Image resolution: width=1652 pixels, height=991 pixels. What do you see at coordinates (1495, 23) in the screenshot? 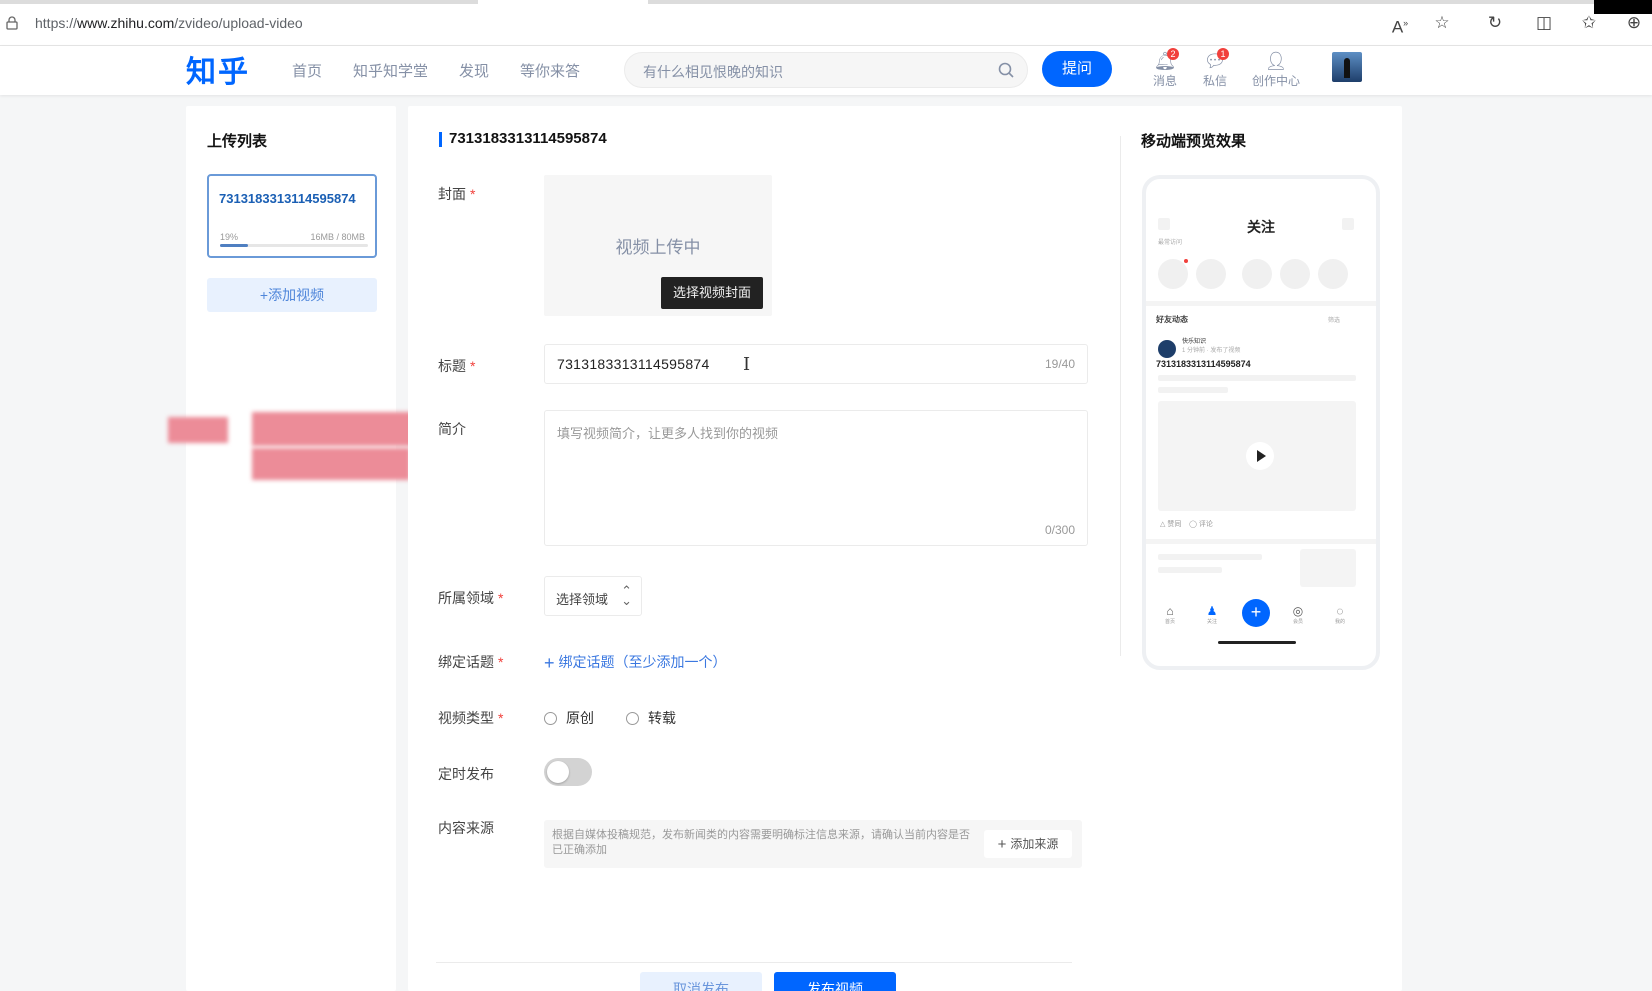
I see `refresh-icon: ↻` at bounding box center [1495, 23].